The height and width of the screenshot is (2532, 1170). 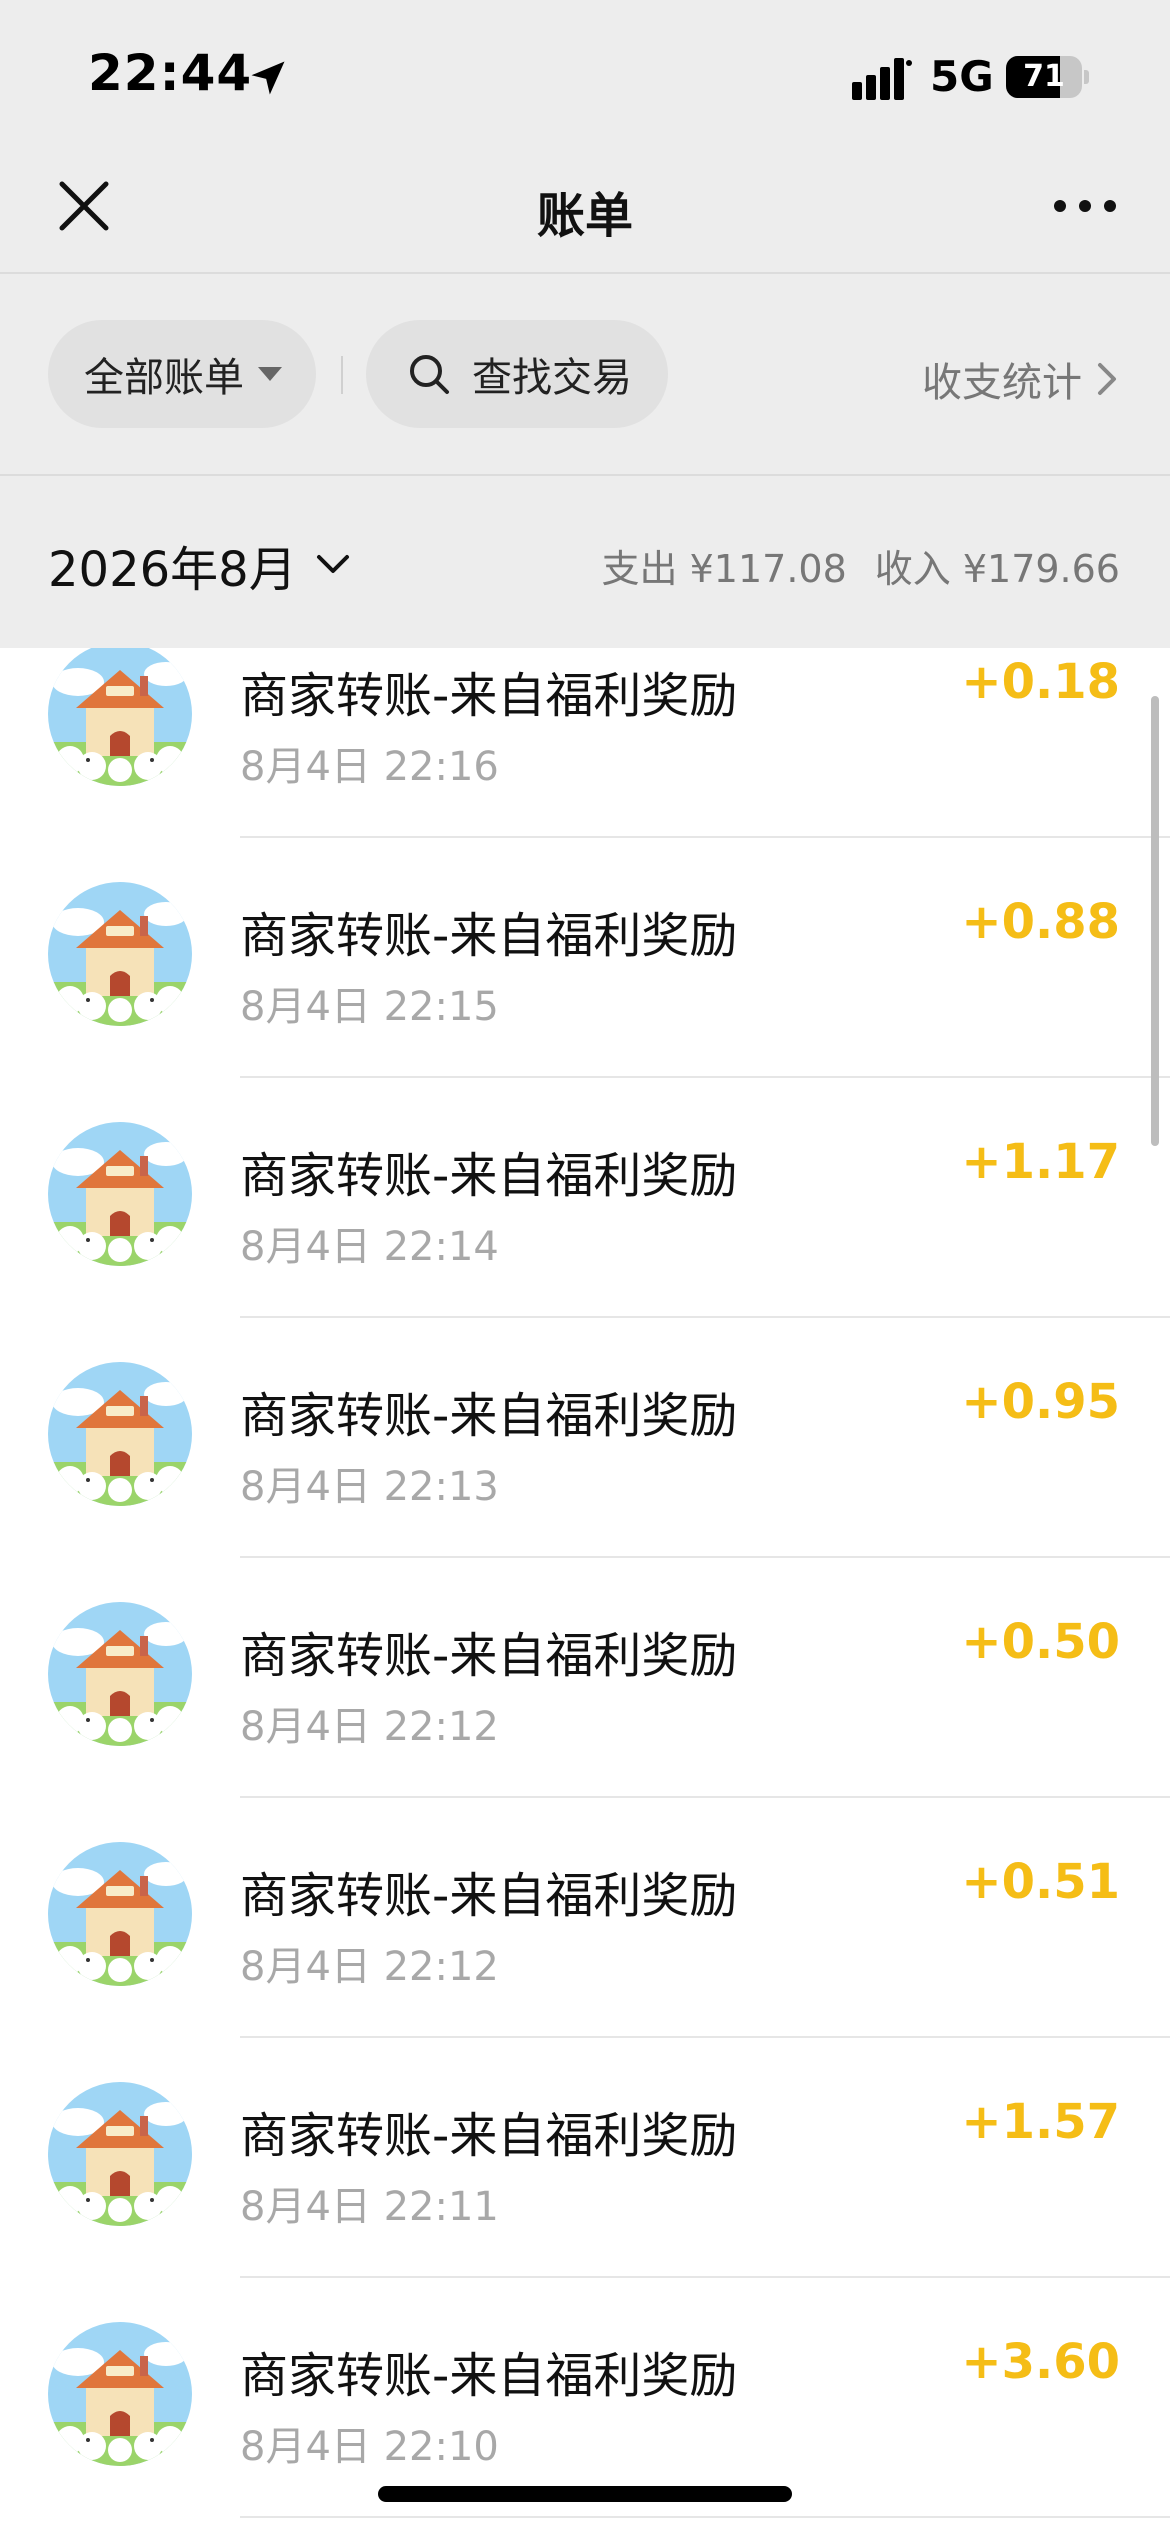 I want to click on transaction-row: 商家转账-来自福利奖励 8月4日 22:15 +0.88, so click(x=585, y=958).